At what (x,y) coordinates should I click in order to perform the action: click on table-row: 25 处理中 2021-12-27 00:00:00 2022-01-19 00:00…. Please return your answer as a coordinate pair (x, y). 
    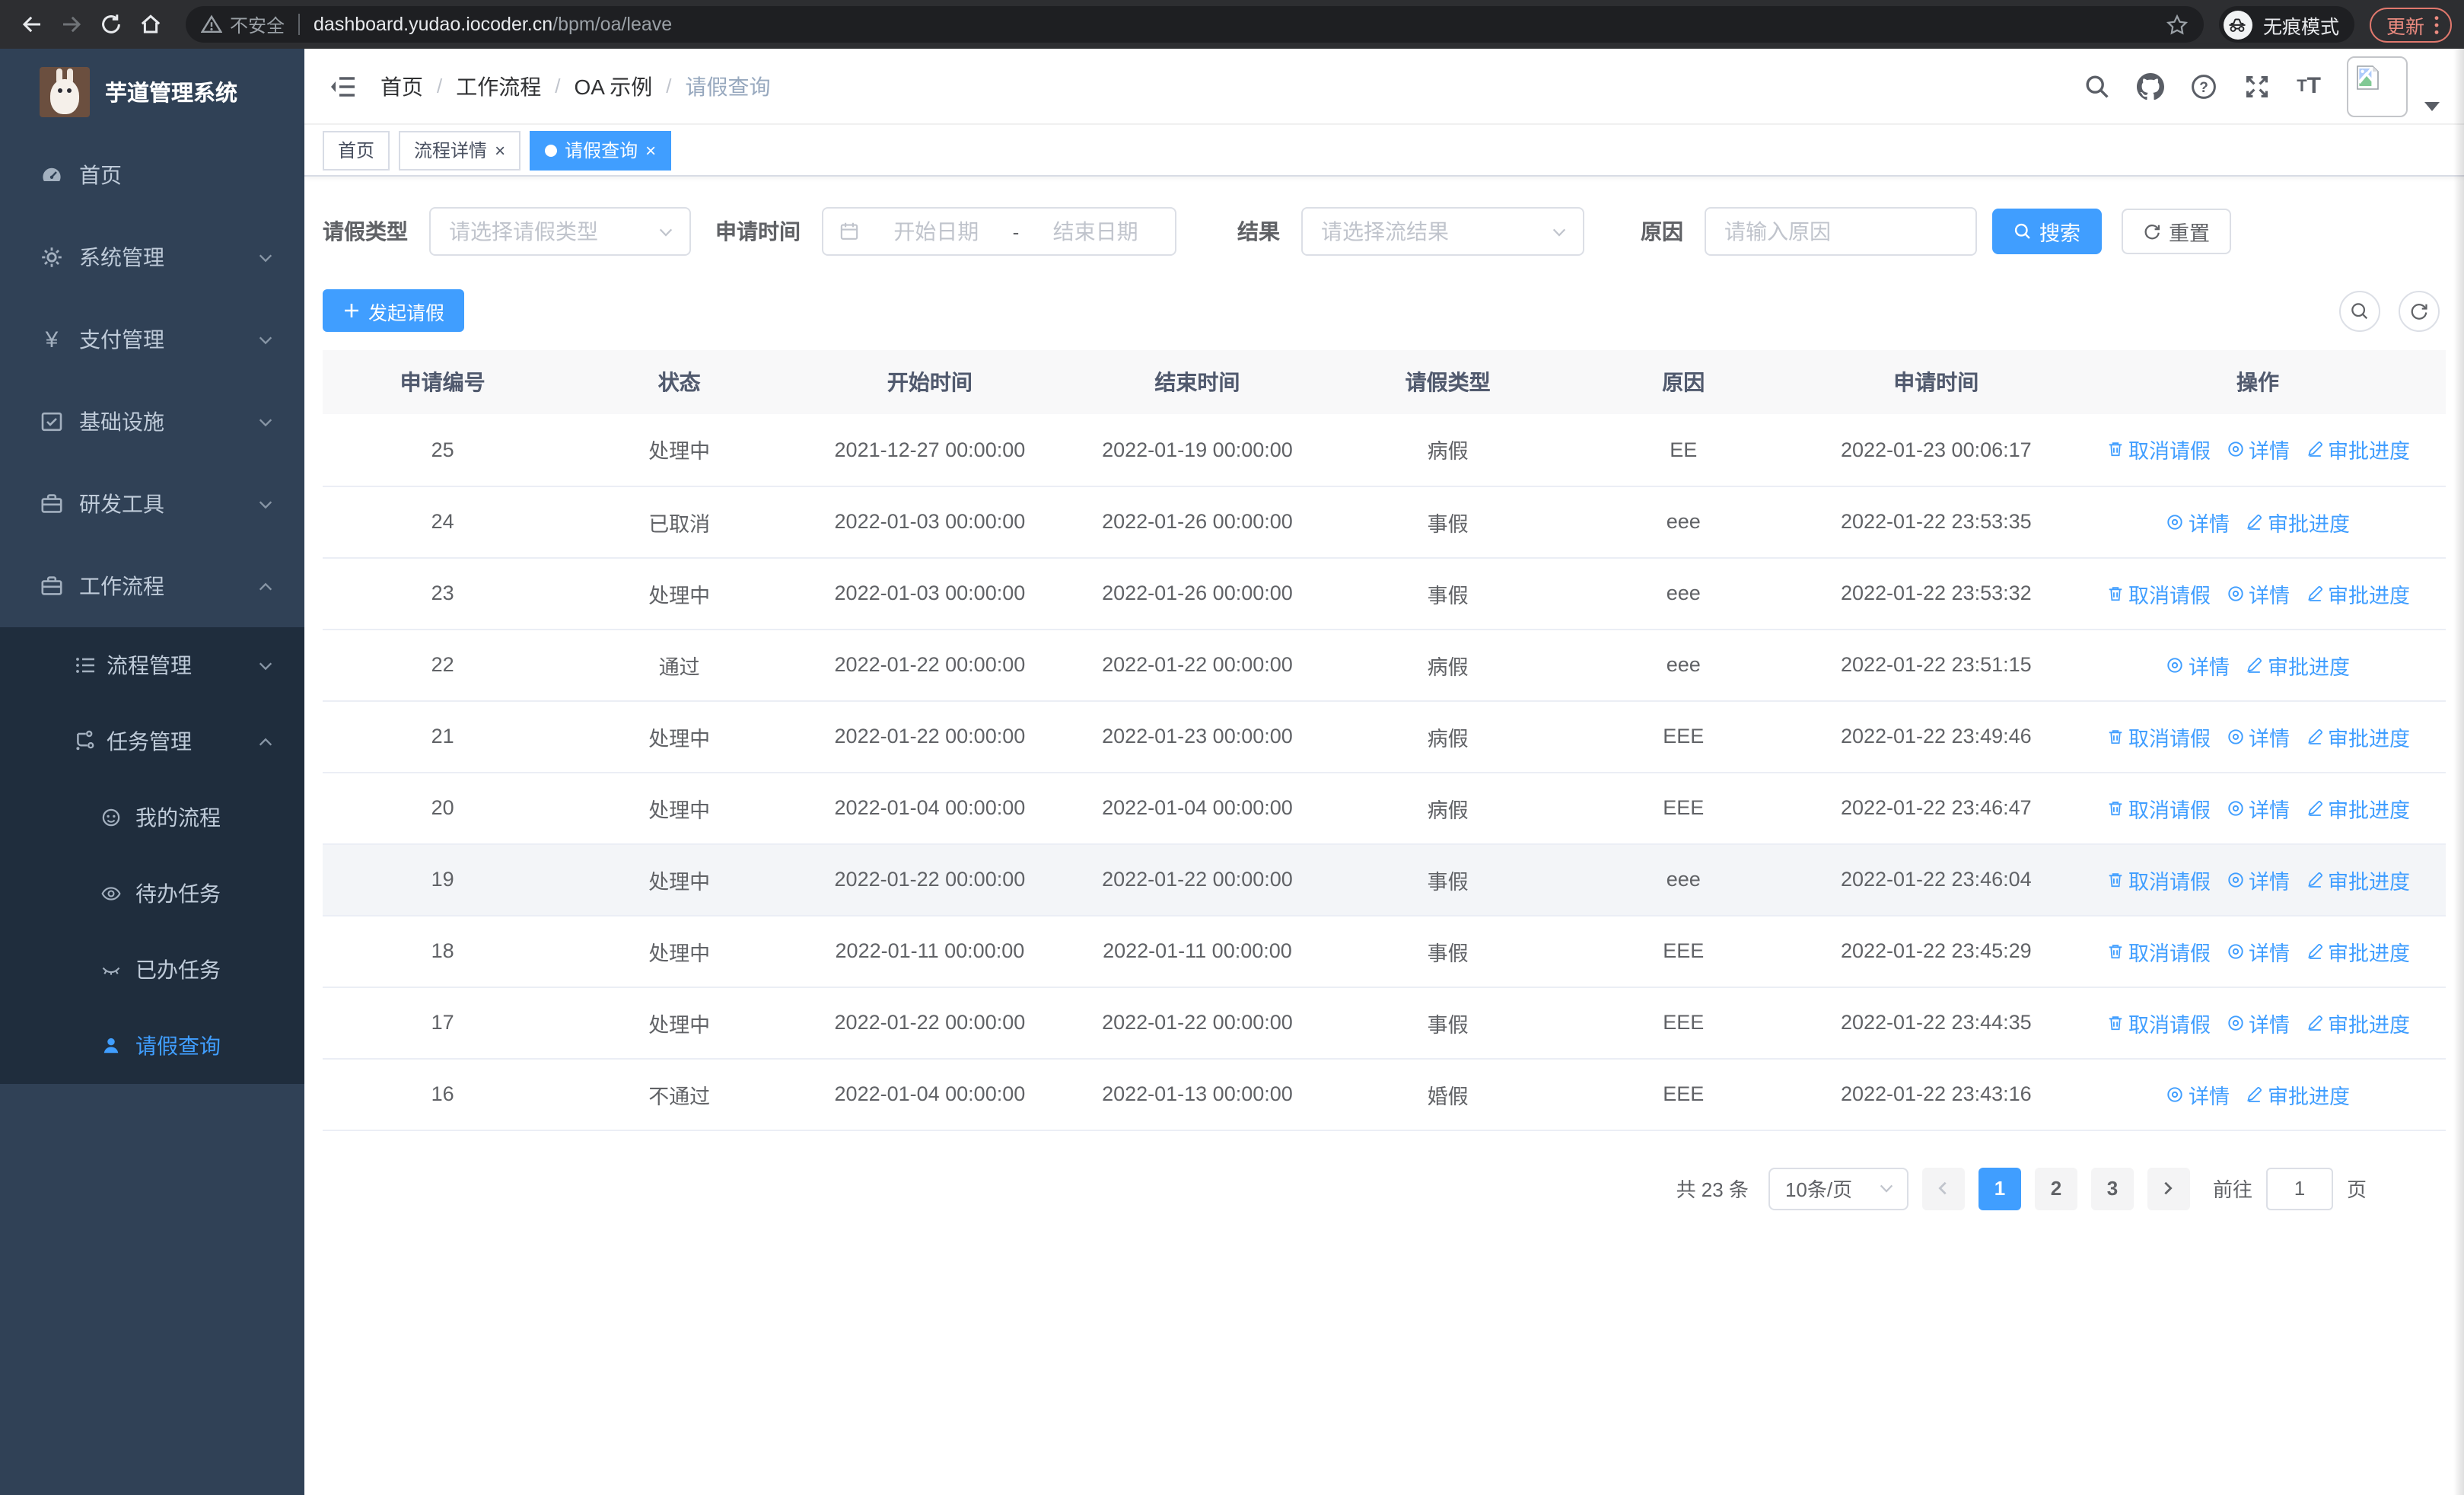
    Looking at the image, I should click on (1384, 450).